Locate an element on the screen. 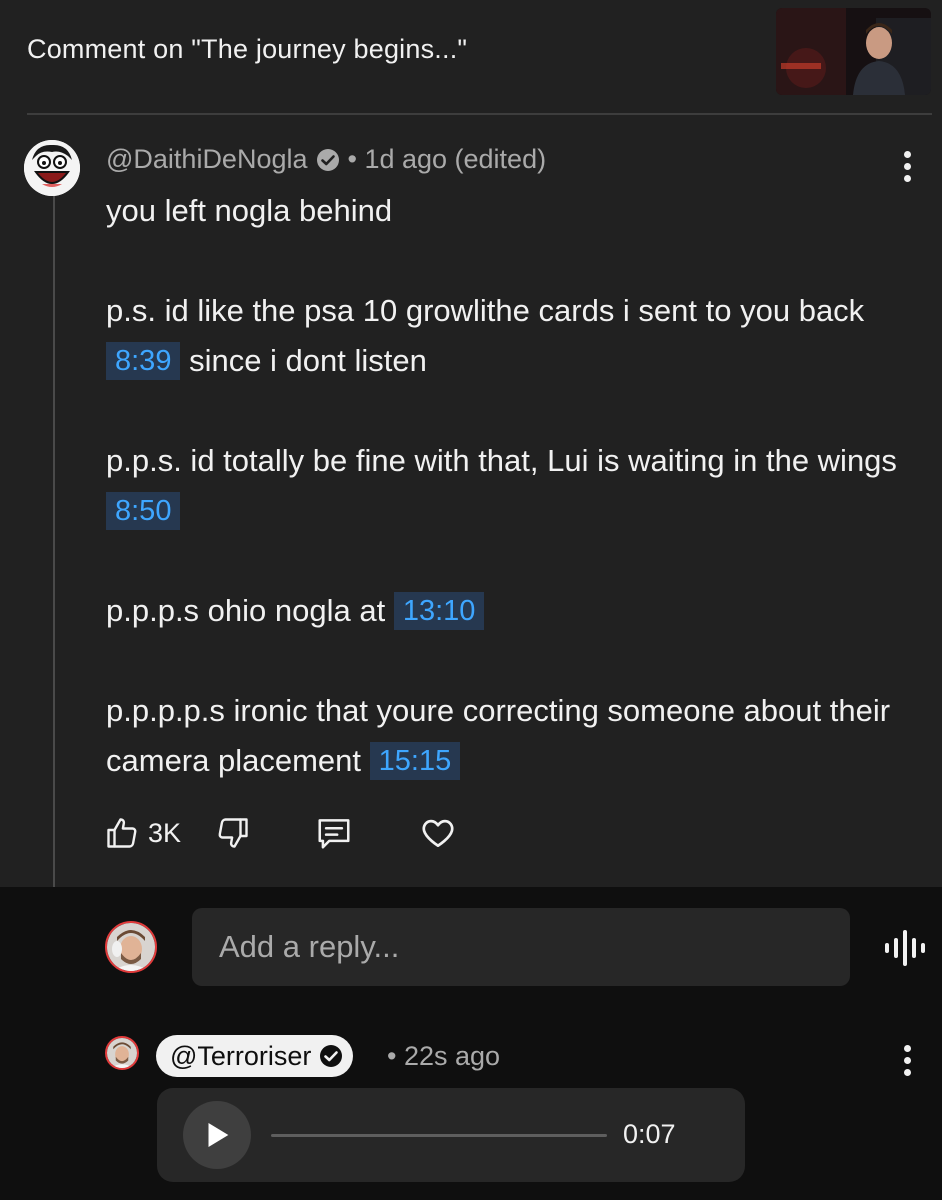 Image resolution: width=942 pixels, height=1200 pixels. comment-paragraph: p.p.p.s ohio nogla at 13:10 is located at coordinates (506, 611).